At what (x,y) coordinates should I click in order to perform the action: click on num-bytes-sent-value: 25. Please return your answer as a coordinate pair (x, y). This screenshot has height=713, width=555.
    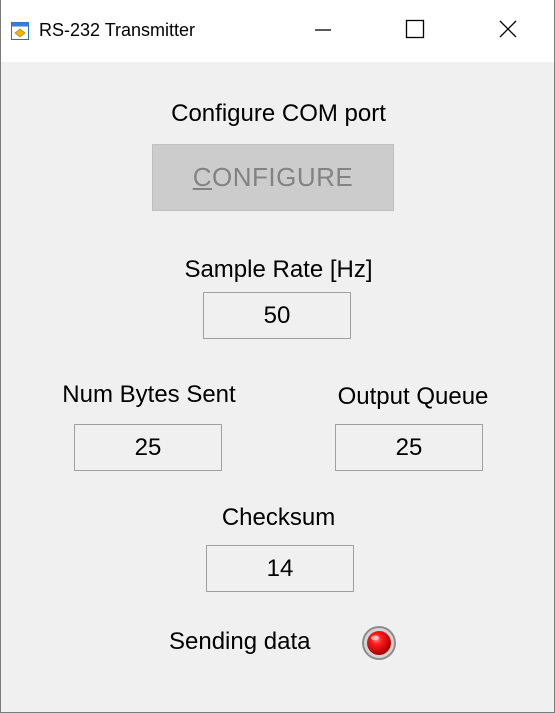
    Looking at the image, I should click on (148, 447).